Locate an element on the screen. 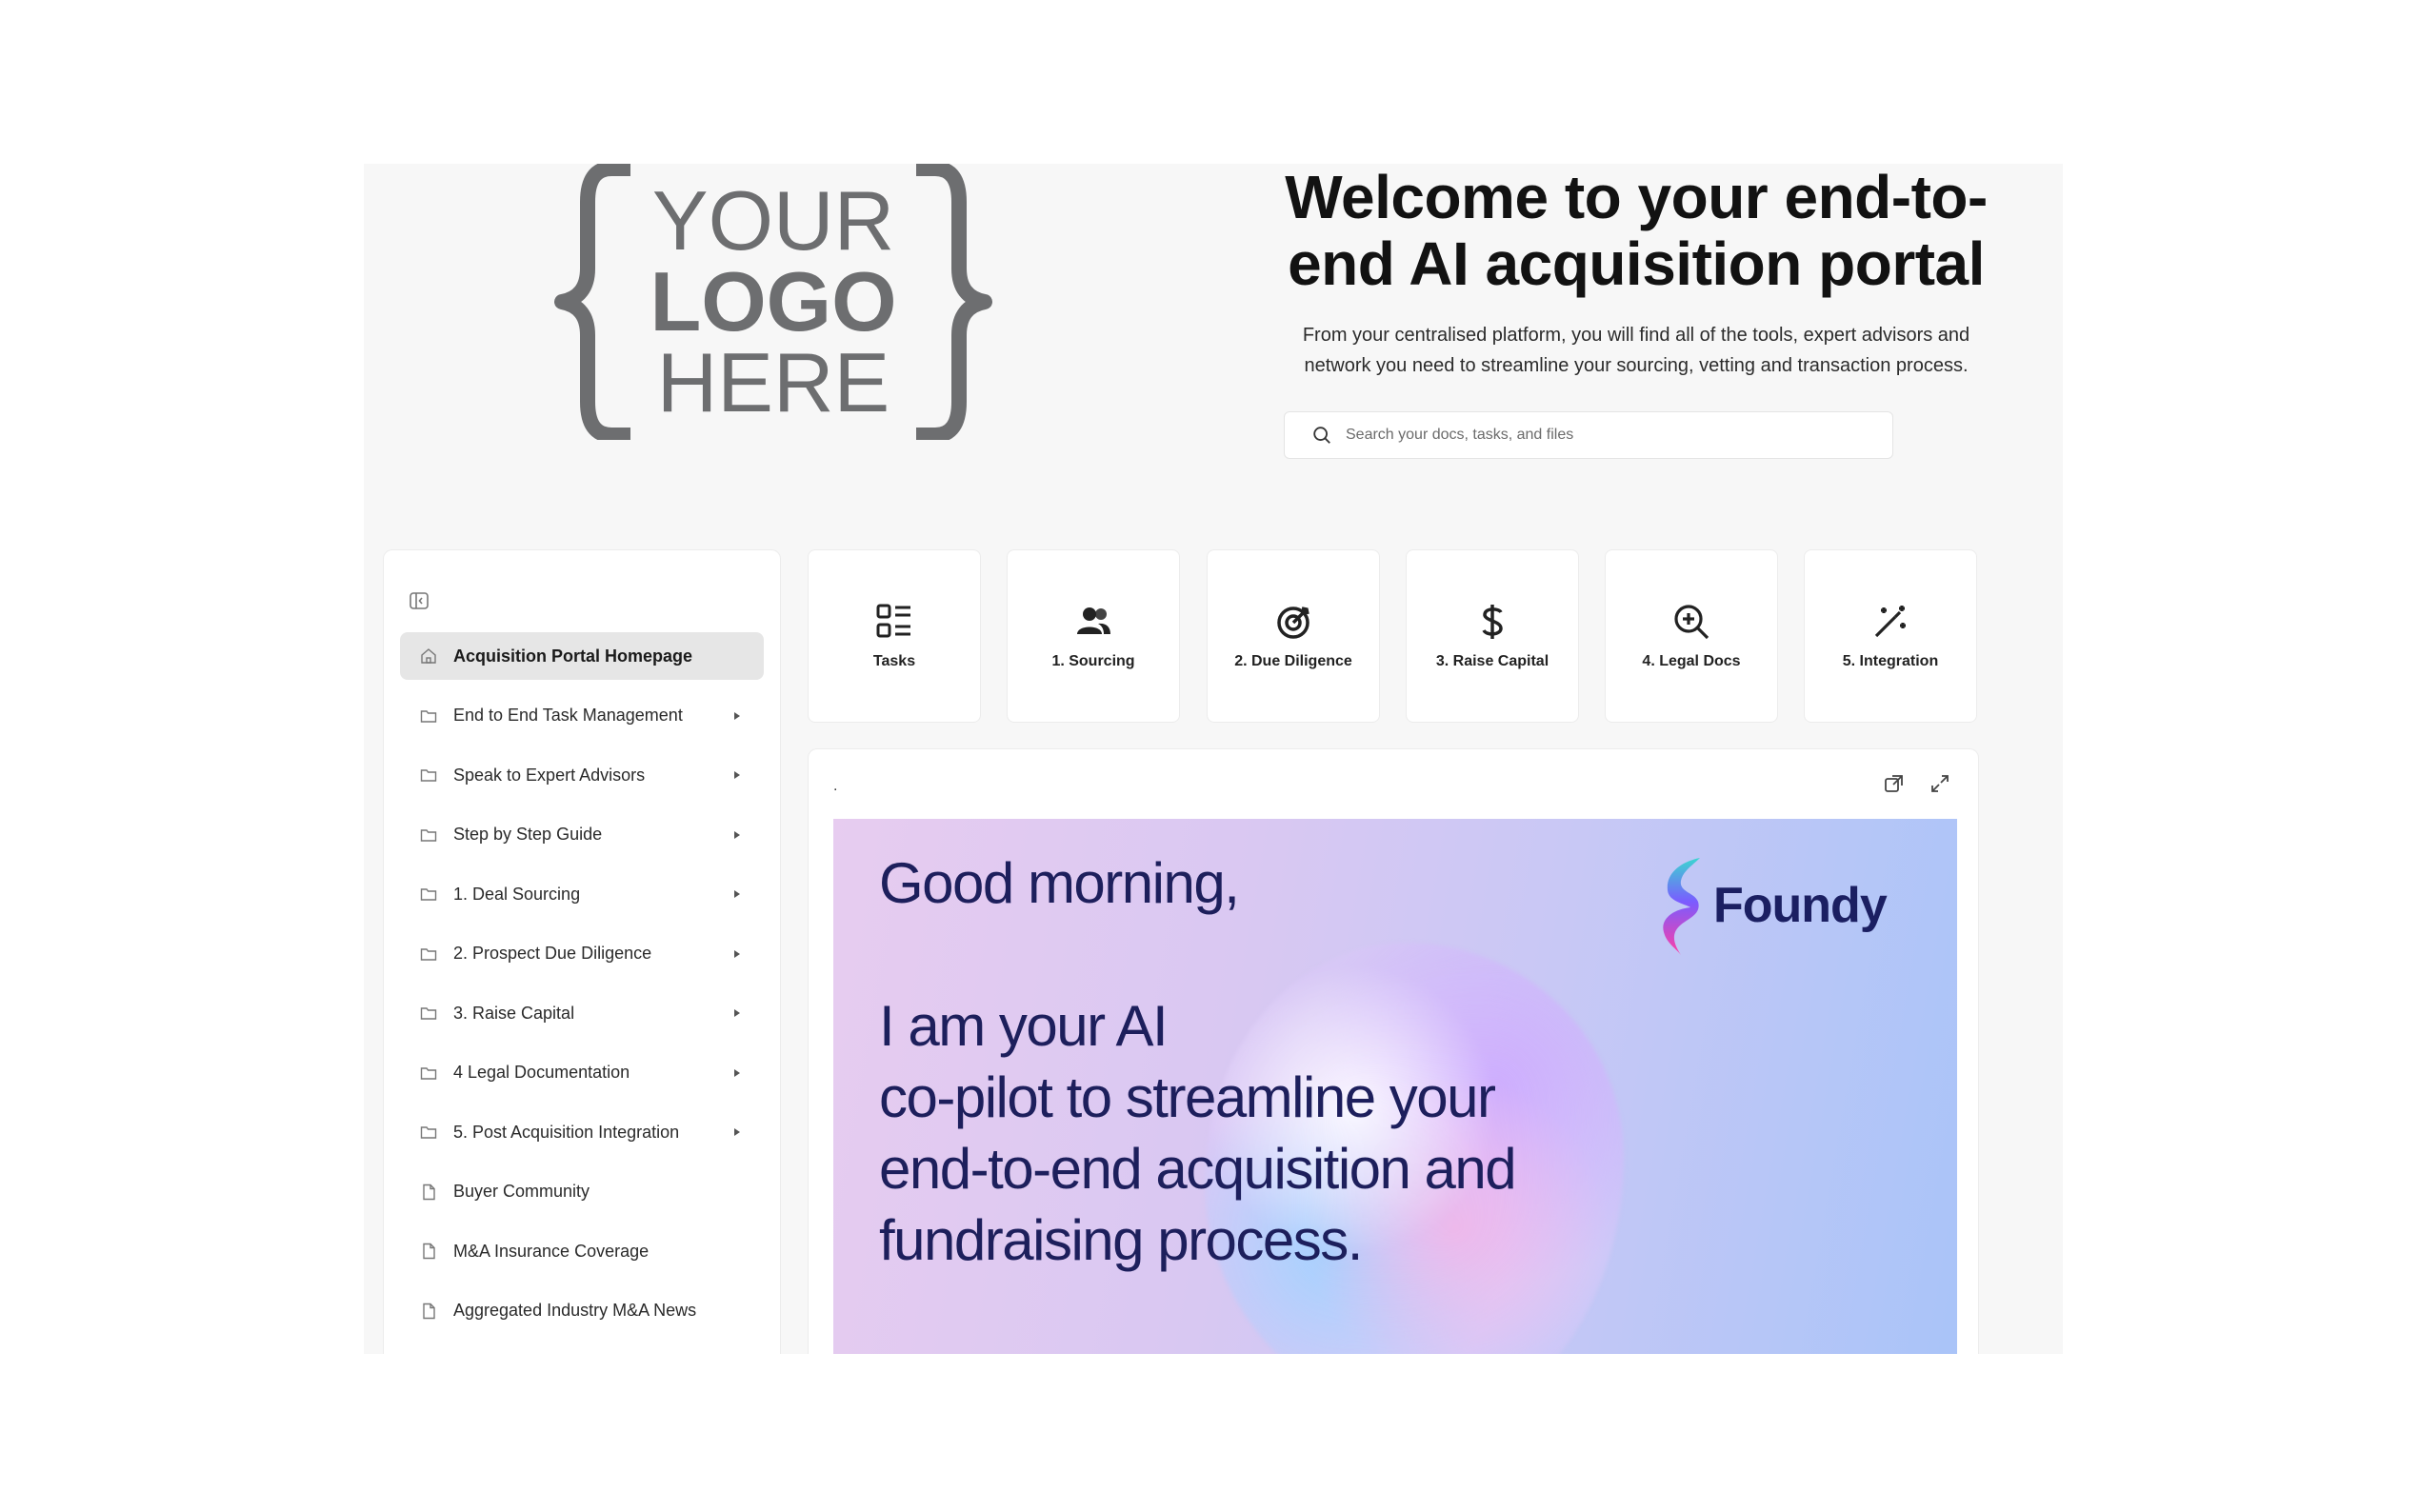 The image size is (2419, 1512). open-external-icon is located at coordinates (1894, 783).